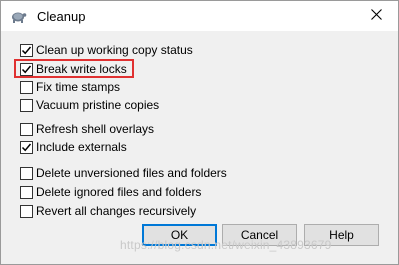 The image size is (399, 265). I want to click on option-label: Fix time stamps, so click(78, 87).